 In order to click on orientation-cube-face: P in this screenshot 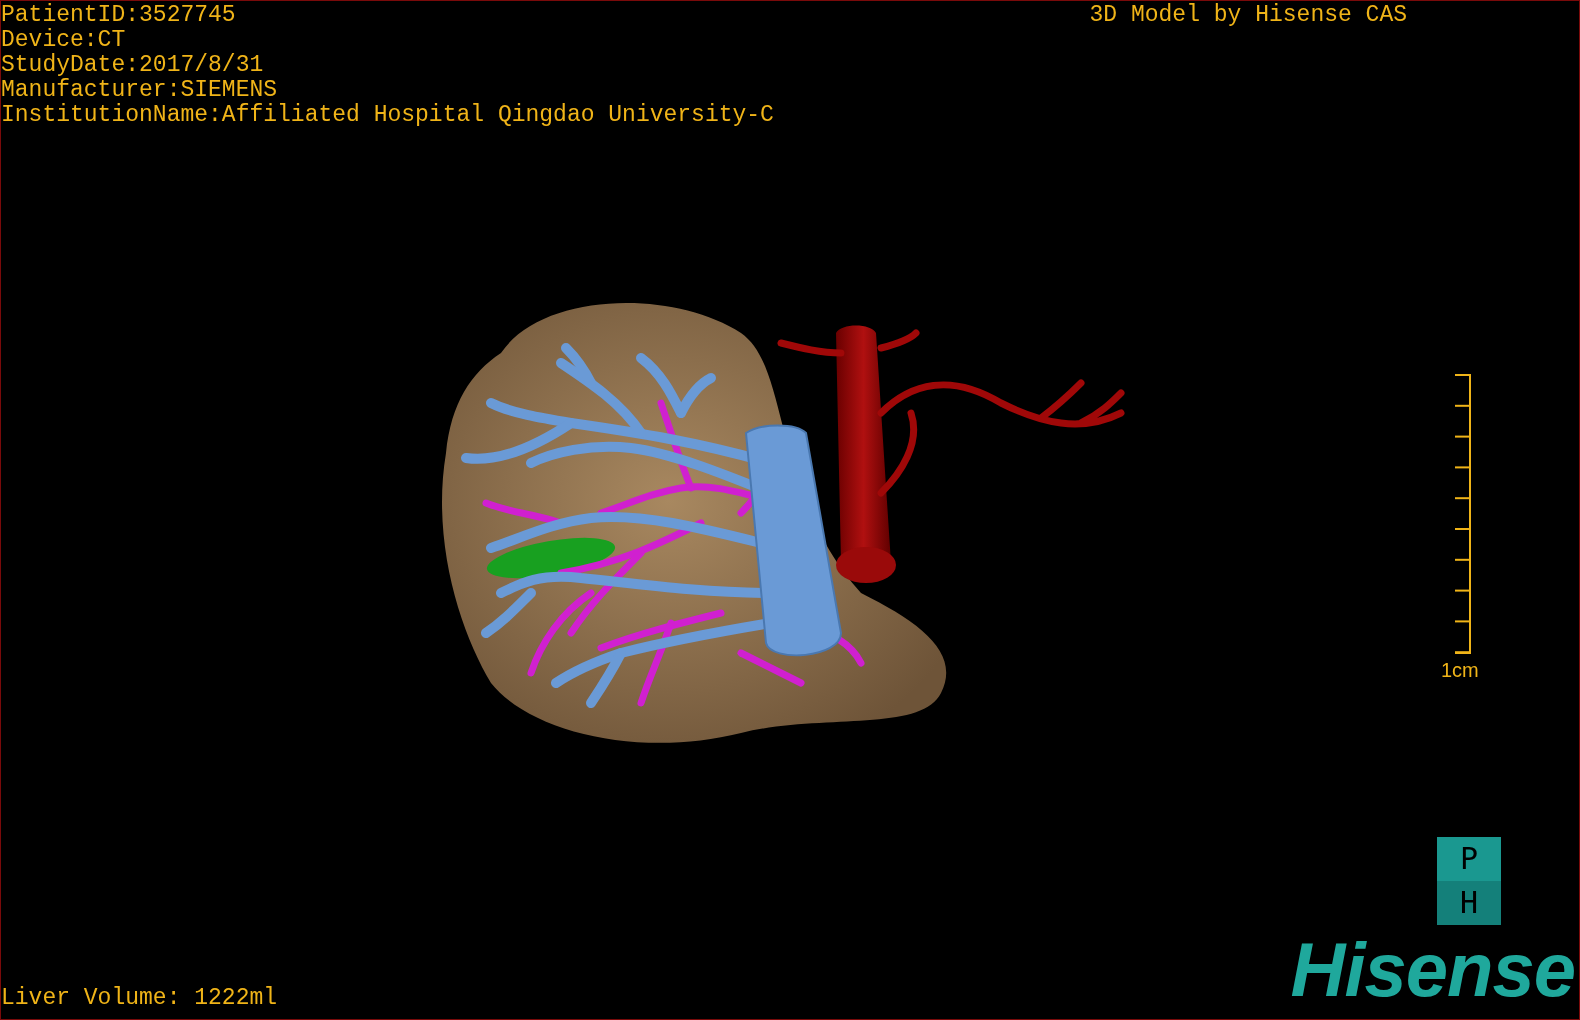, I will do `click(1469, 859)`.